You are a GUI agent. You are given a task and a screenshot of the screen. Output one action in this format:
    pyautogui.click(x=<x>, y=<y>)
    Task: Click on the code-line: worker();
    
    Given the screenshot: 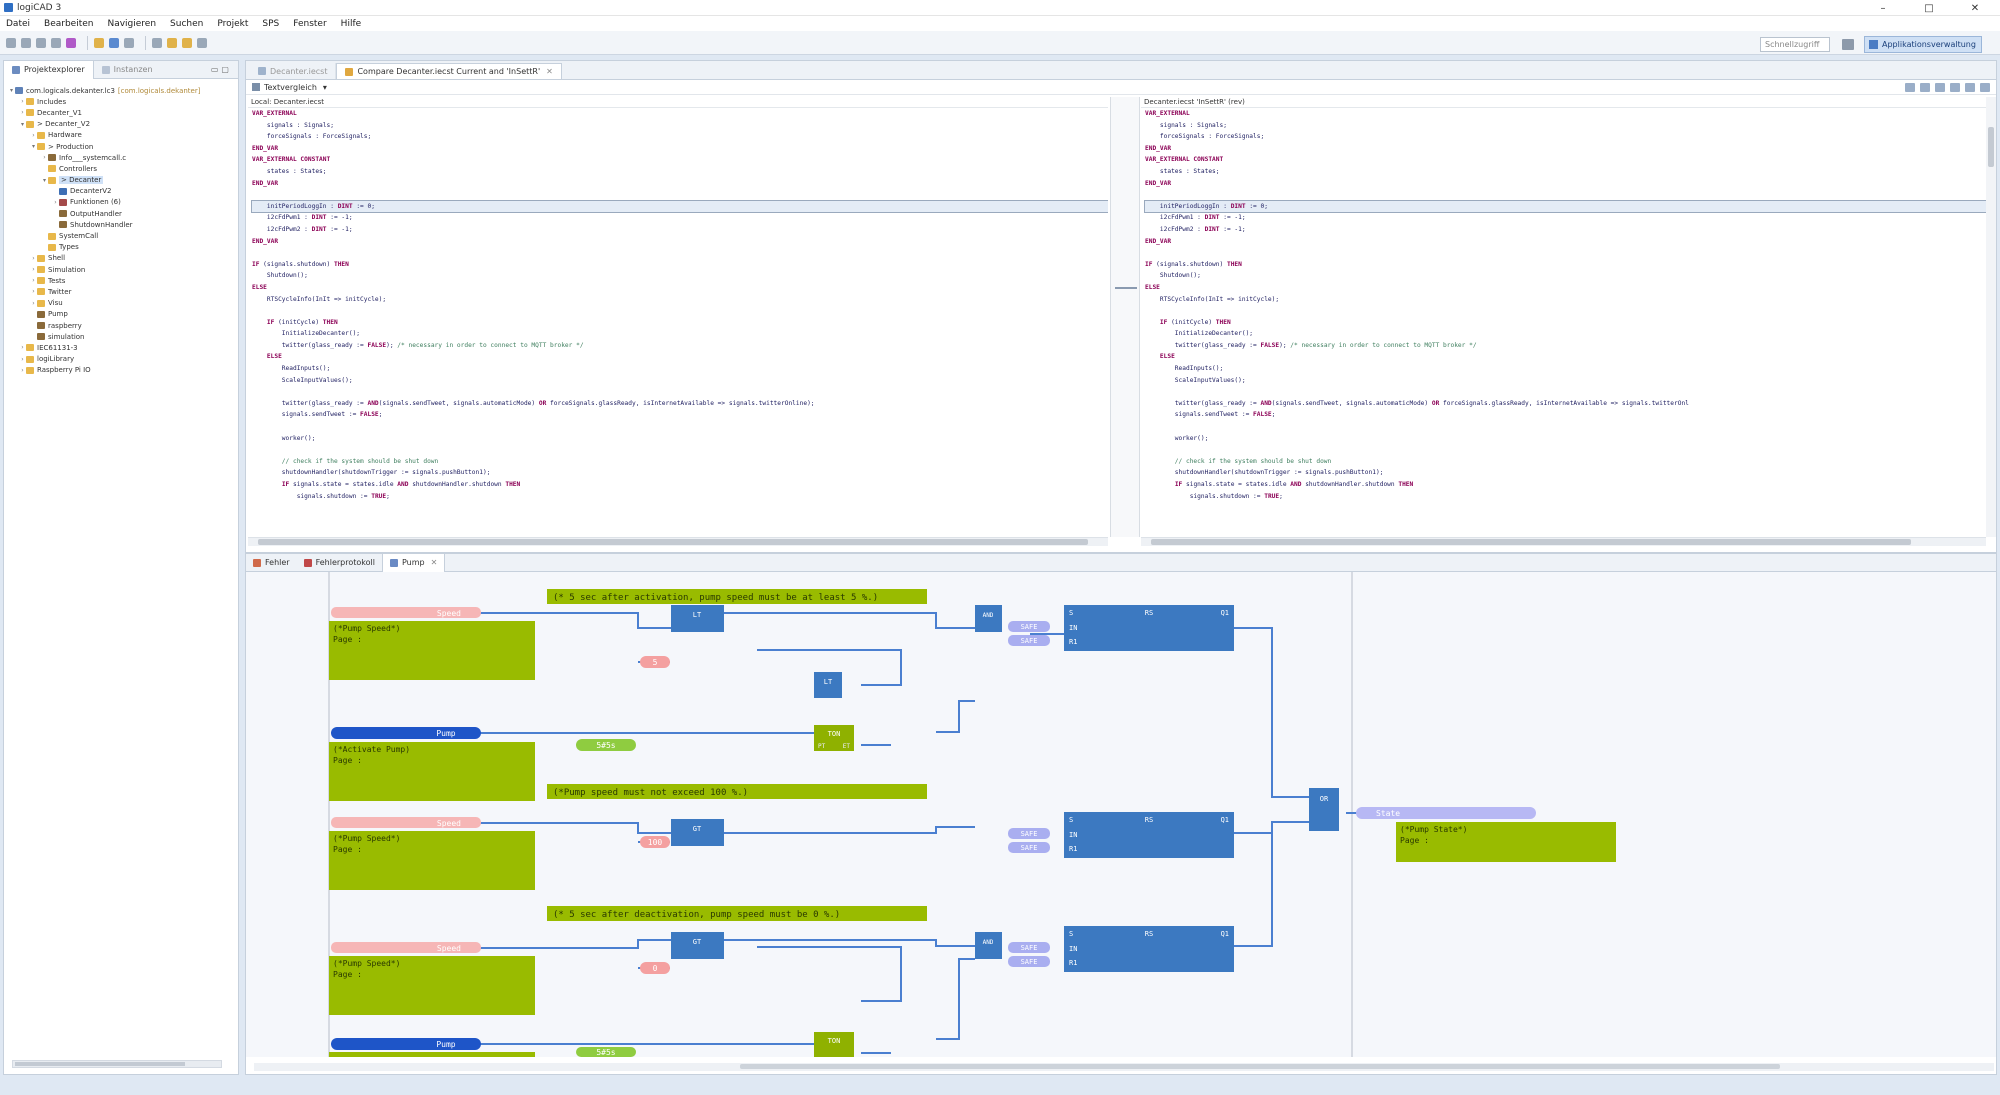 What is the action you would take?
    pyautogui.click(x=1565, y=439)
    